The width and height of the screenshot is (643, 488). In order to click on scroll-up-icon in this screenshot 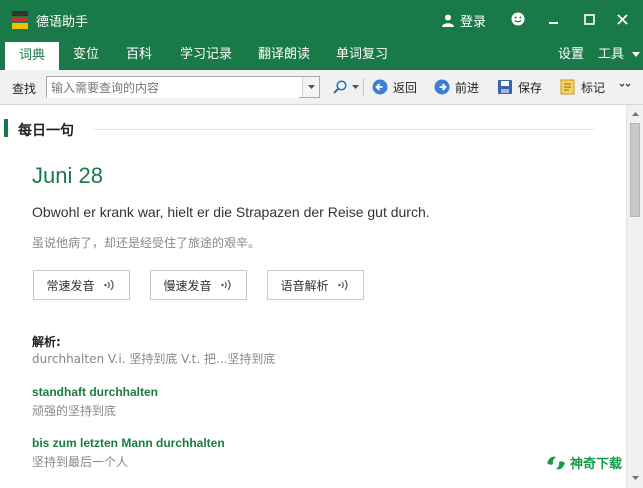, I will do `click(635, 114)`.